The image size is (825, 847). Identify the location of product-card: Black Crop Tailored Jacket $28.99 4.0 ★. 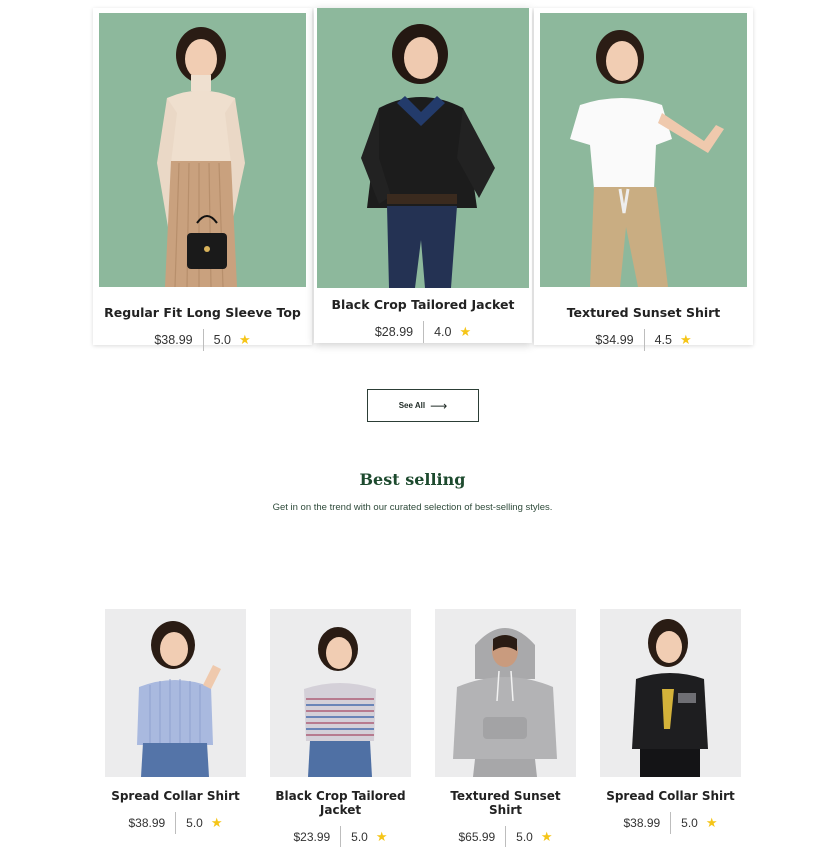
(423, 175).